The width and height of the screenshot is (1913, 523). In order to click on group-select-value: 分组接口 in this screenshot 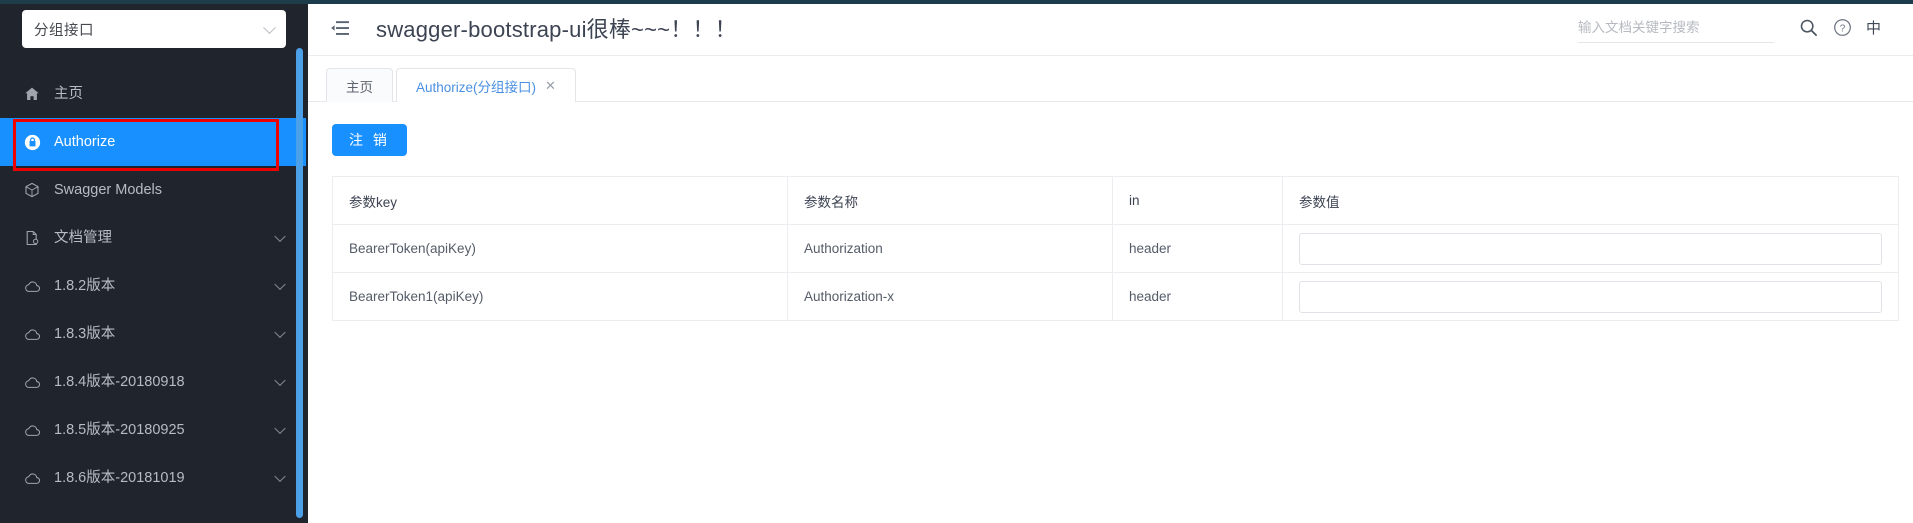, I will do `click(64, 30)`.